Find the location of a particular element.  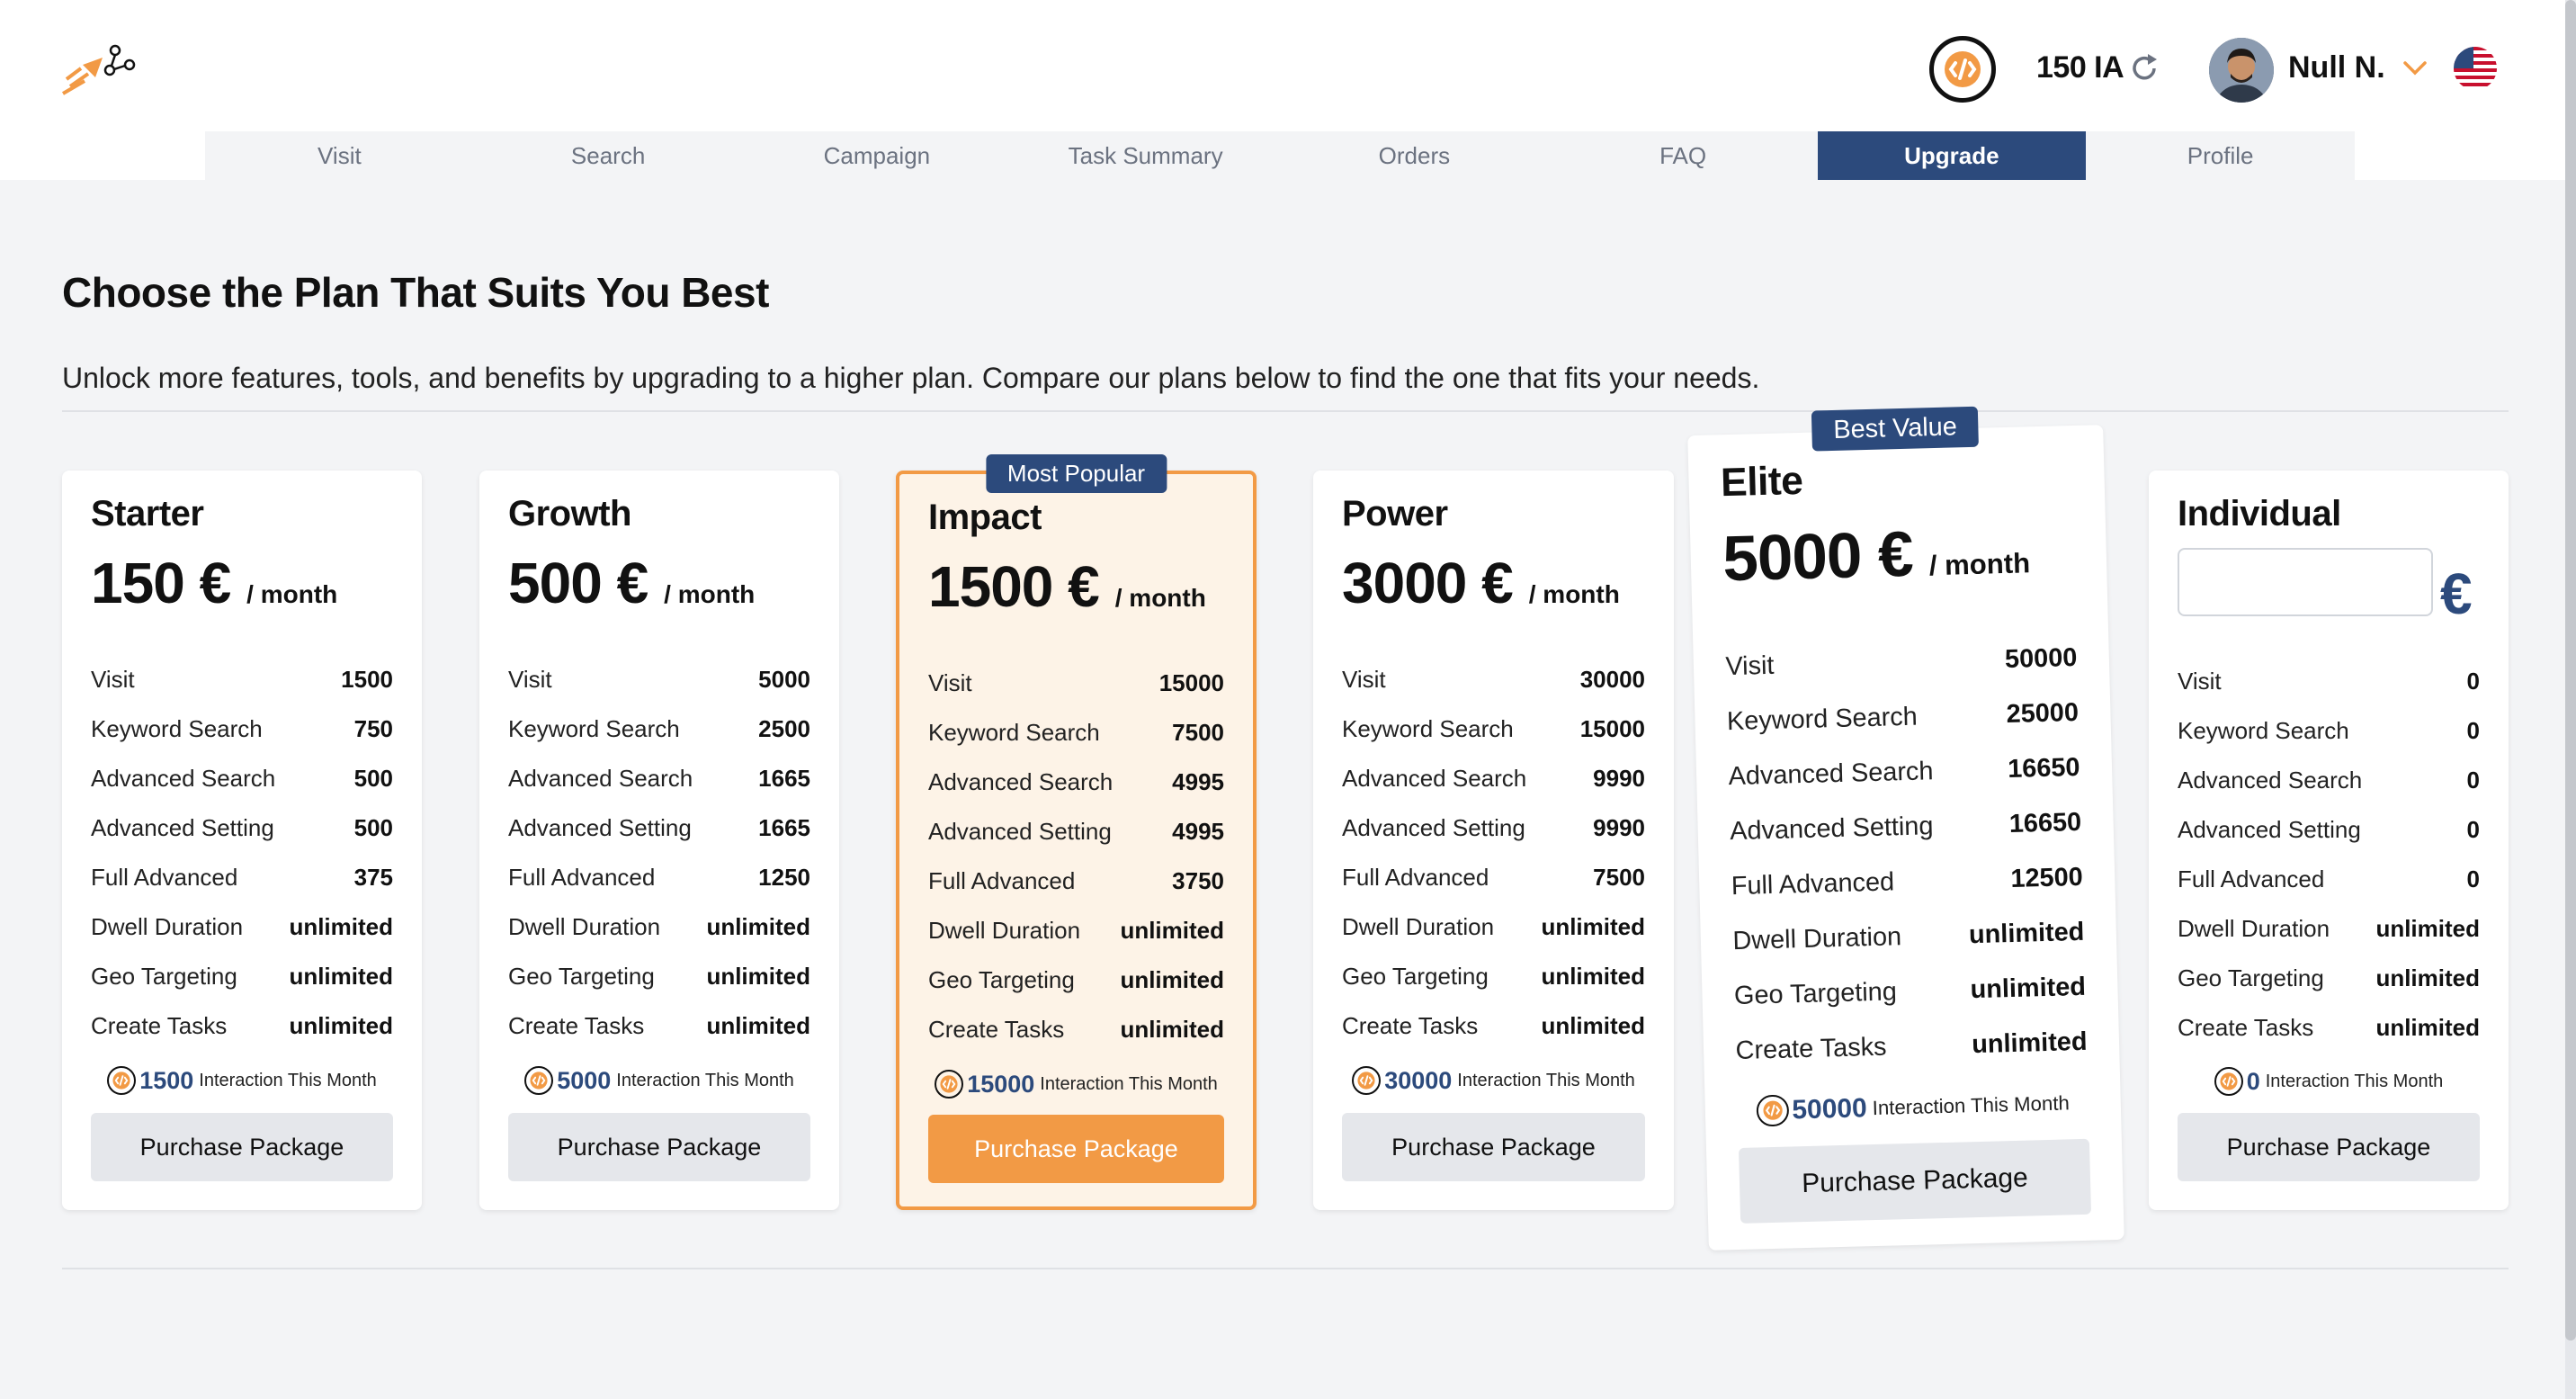

scrollbar-thumb is located at coordinates (2570, 671).